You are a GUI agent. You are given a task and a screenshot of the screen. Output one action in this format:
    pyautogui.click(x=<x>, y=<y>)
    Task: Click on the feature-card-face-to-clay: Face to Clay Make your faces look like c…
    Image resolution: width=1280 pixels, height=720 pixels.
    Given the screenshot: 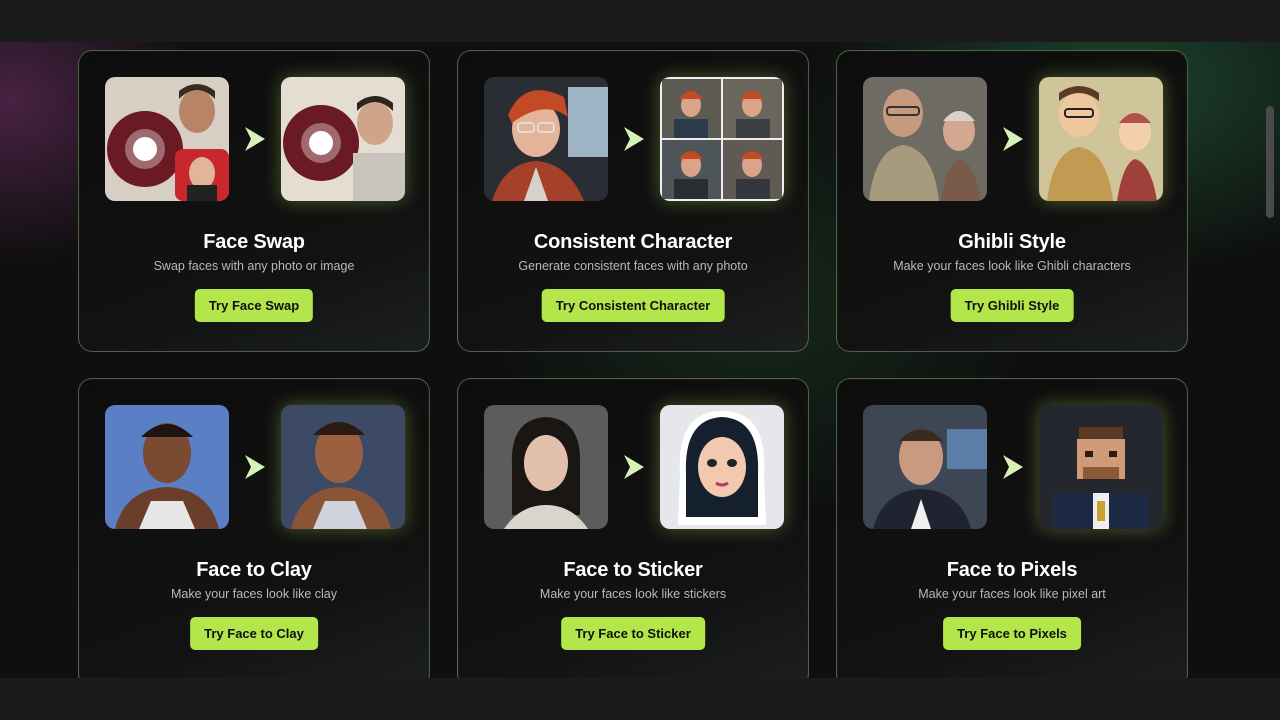 What is the action you would take?
    pyautogui.click(x=254, y=528)
    